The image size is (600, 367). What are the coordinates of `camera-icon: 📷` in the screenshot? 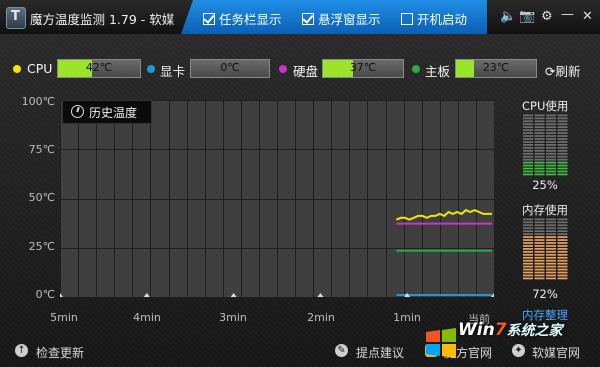 It's located at (527, 17).